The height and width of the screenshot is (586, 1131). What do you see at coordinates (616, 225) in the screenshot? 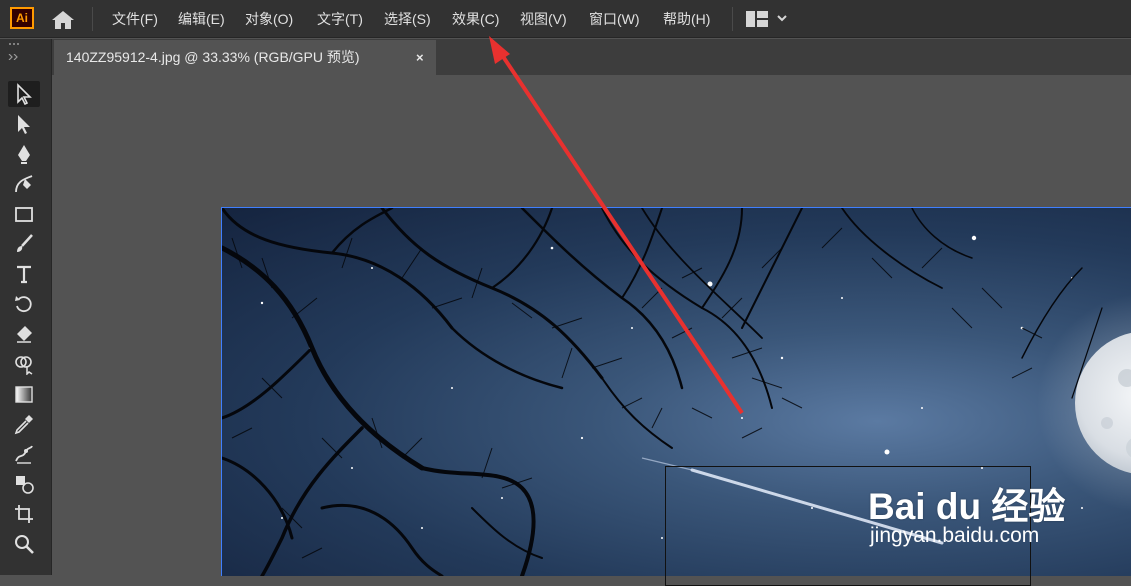
I see `red-annotation-arrow` at bounding box center [616, 225].